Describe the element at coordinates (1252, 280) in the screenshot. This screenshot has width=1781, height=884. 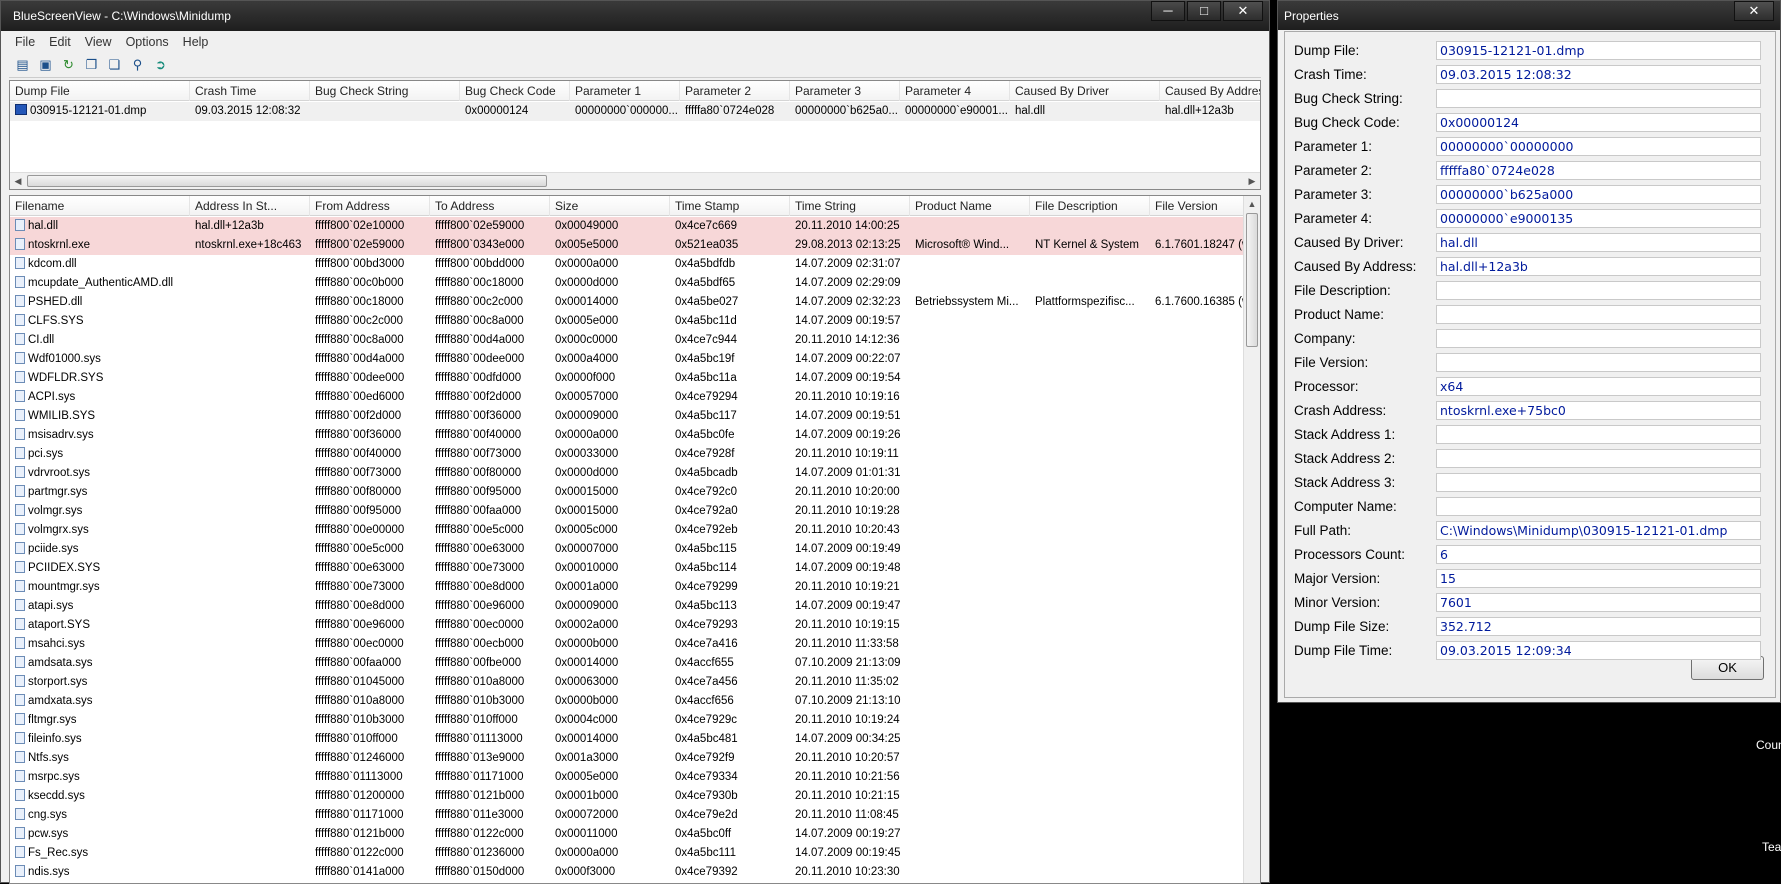
I see `driver-list-vscroll-thumb` at that location.